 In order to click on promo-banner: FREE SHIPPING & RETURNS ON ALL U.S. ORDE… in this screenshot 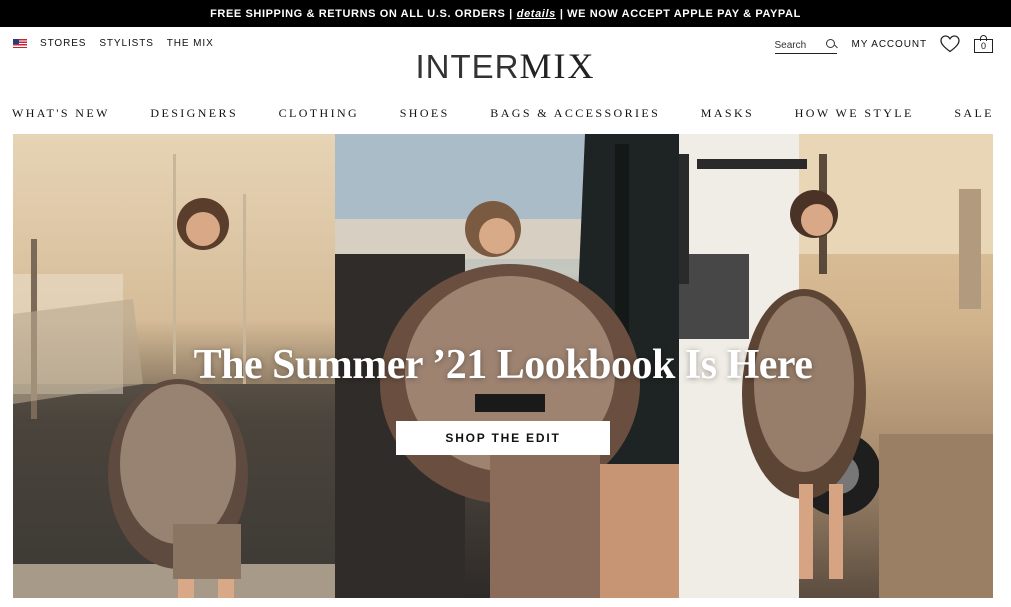, I will do `click(505, 13)`.